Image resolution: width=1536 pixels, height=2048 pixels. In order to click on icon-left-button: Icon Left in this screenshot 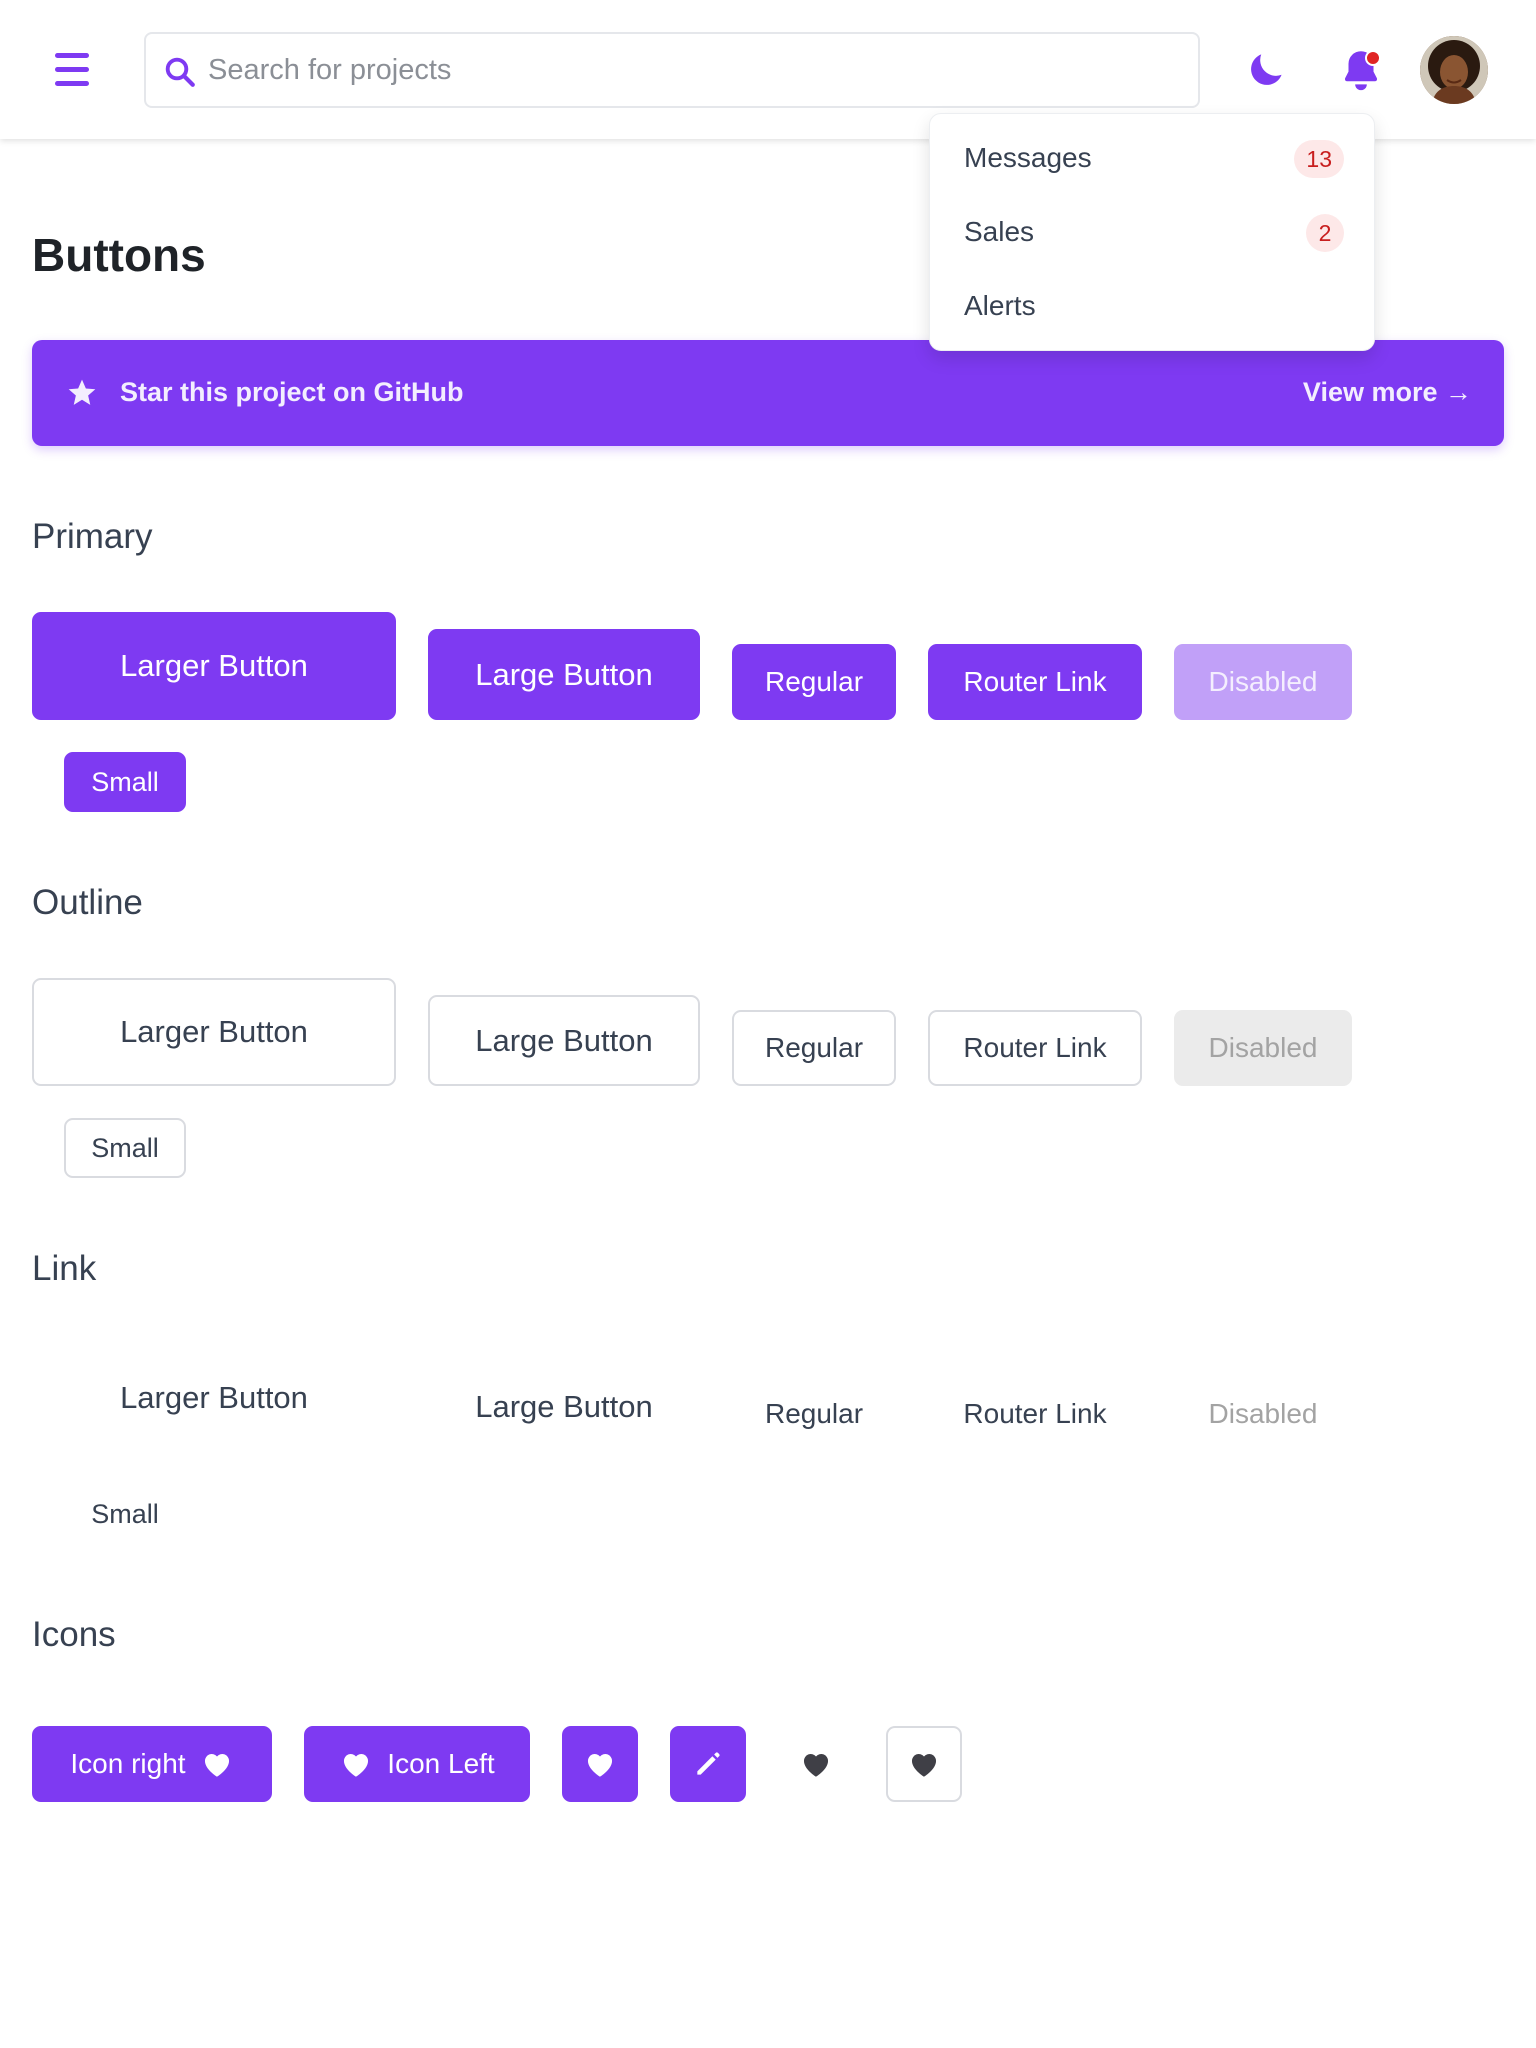, I will do `click(417, 1764)`.